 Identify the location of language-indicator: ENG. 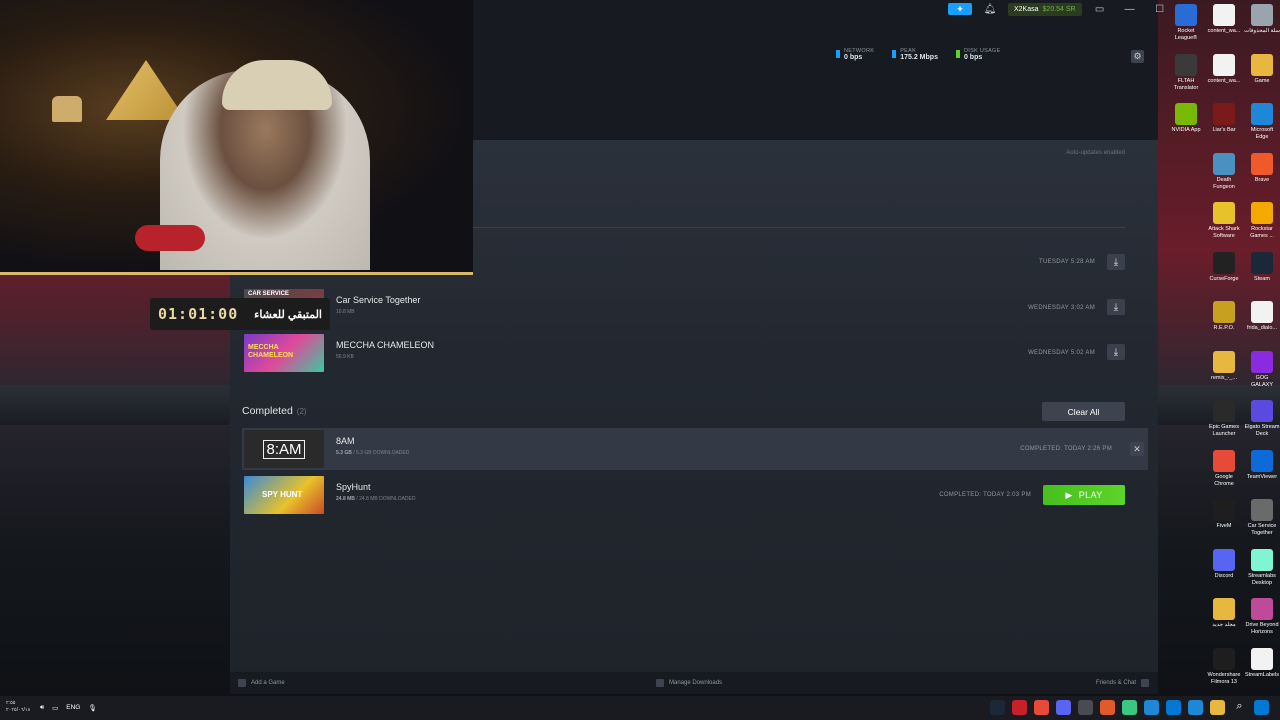
(73, 708).